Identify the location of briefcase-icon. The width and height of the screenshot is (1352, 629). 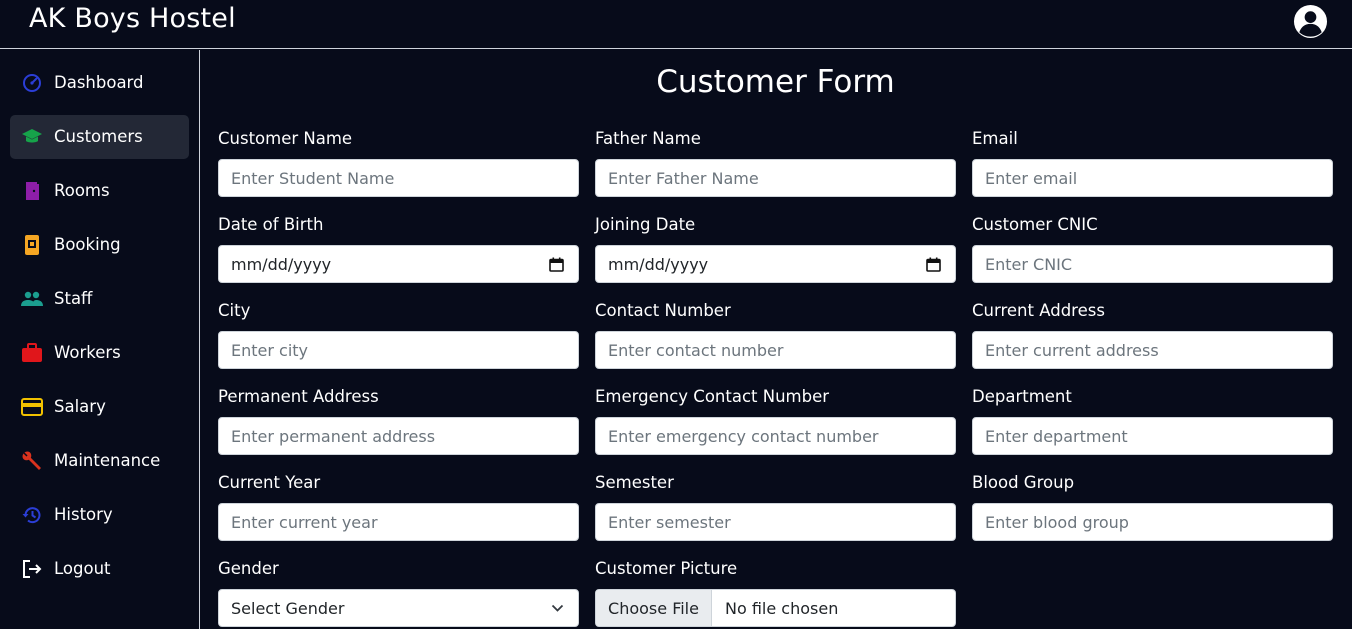
(32, 353).